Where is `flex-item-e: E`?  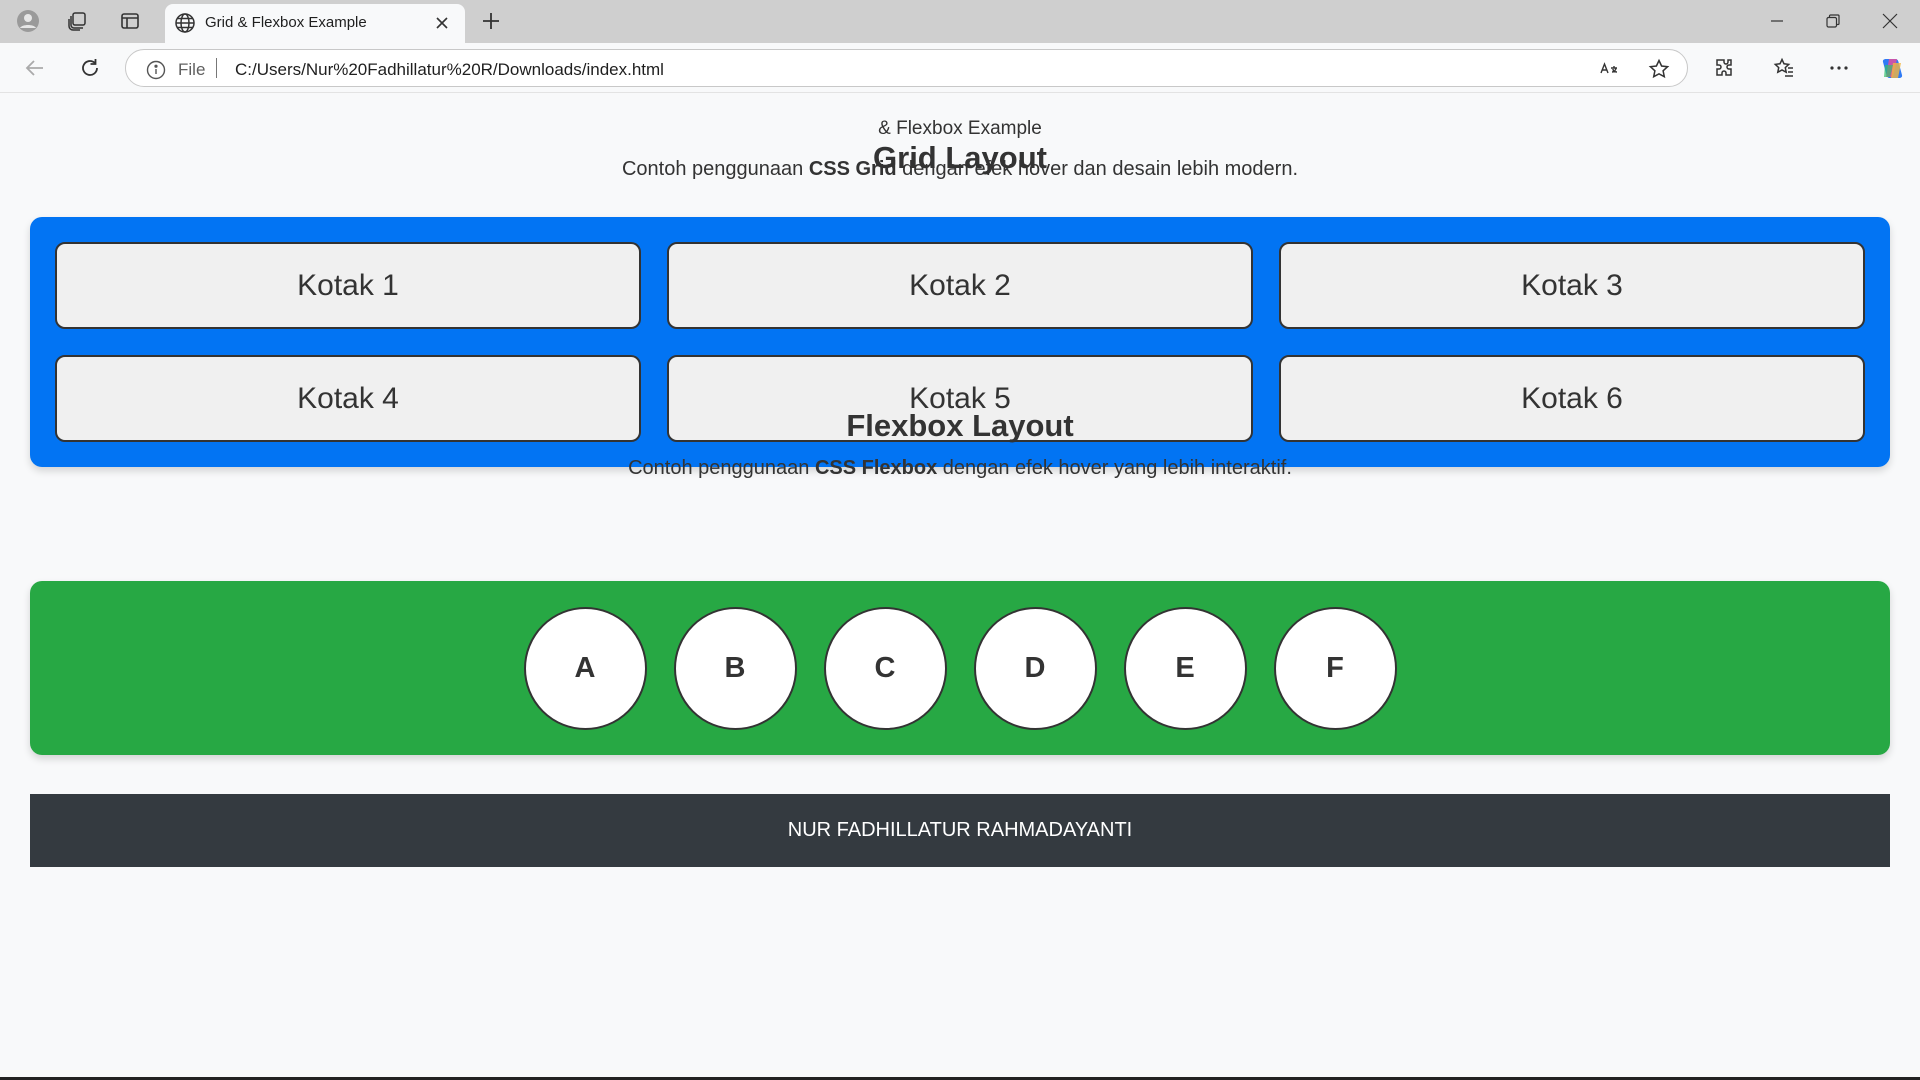
flex-item-e: E is located at coordinates (1185, 668).